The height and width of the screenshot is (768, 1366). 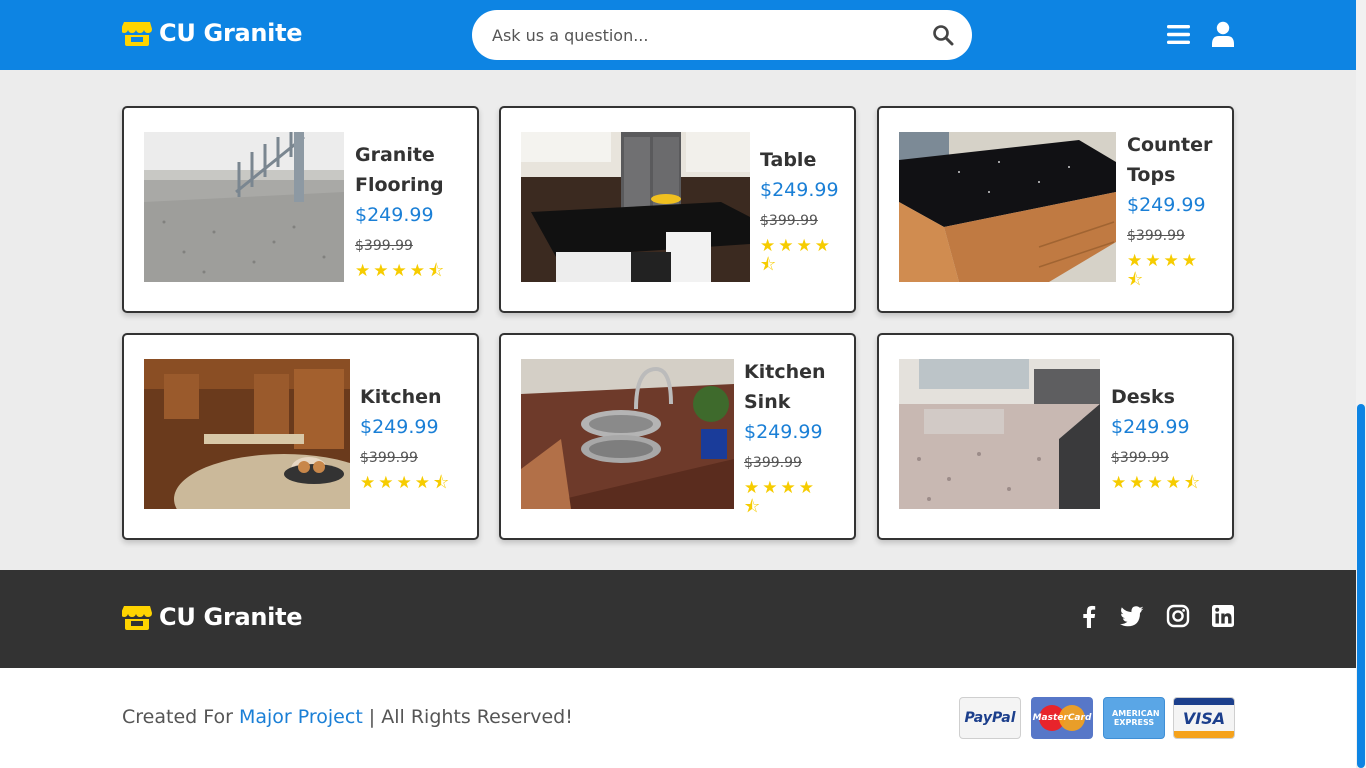 I want to click on footer-brand-name: CU Granite, so click(x=231, y=617).